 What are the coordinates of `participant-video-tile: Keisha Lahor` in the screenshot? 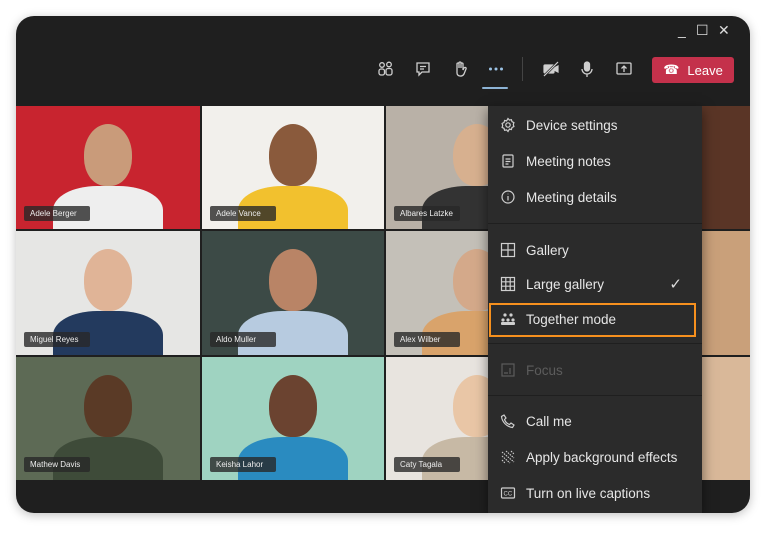 It's located at (293, 418).